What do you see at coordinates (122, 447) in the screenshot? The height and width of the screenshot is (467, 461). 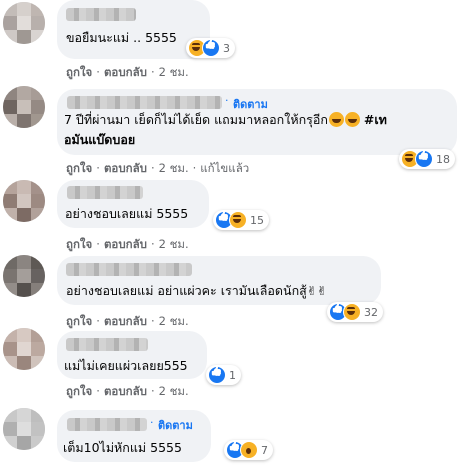 I see `comment-text: เต็ม10ไม่หักแม่ 5555` at bounding box center [122, 447].